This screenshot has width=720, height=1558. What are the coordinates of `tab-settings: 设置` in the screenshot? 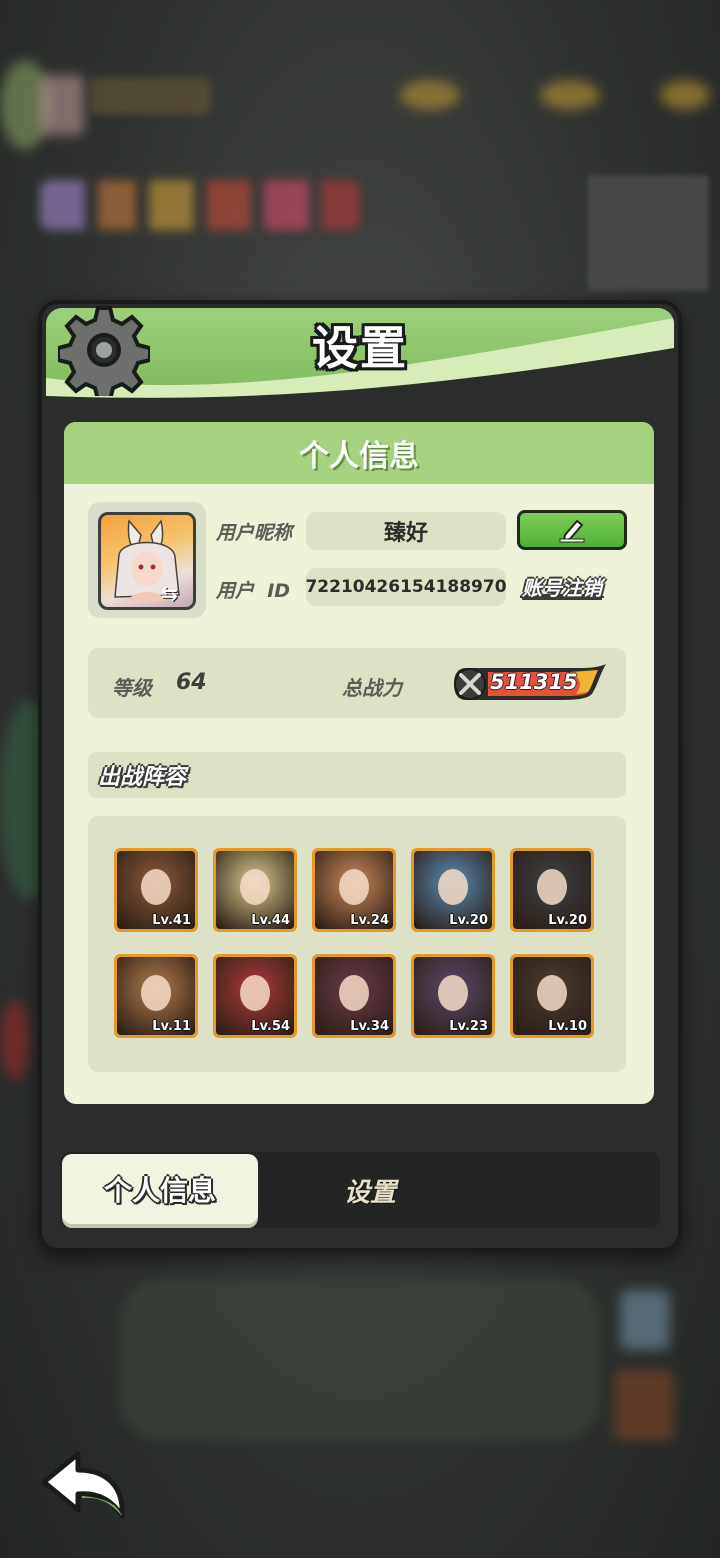 It's located at (370, 1190).